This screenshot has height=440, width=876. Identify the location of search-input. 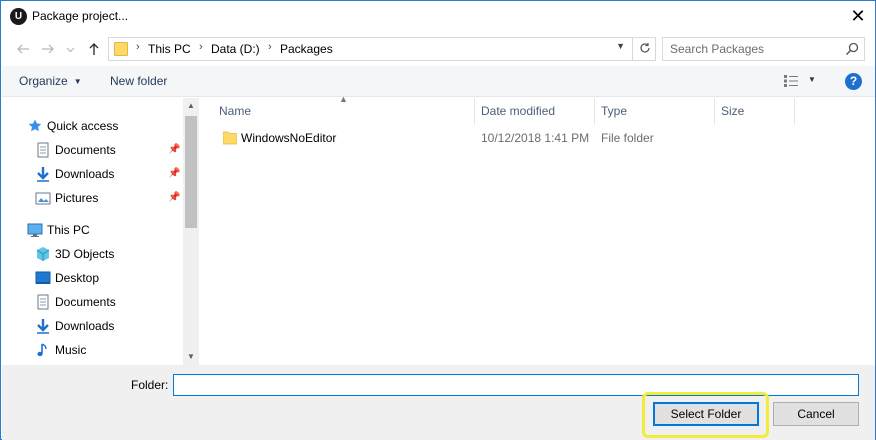
(748, 49).